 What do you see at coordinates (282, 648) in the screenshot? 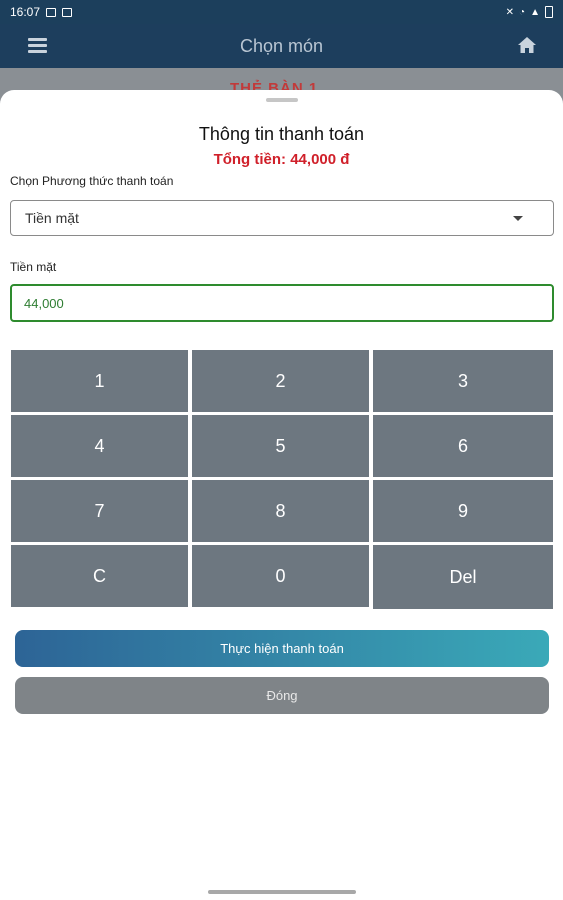
I see `pay-button: Thực hiện thanh toán` at bounding box center [282, 648].